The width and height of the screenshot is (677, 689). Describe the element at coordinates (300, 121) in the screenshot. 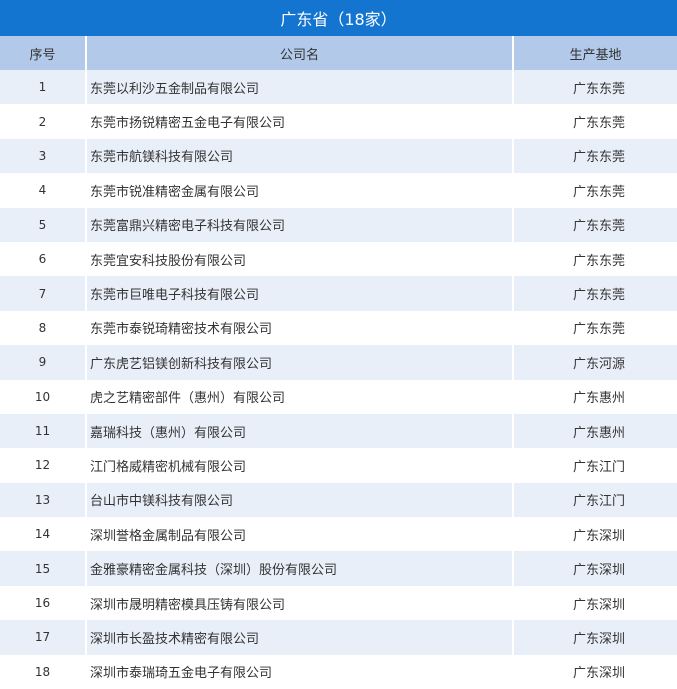

I see `row-company: 东莞市扬锐精密五金电子有限公司` at that location.